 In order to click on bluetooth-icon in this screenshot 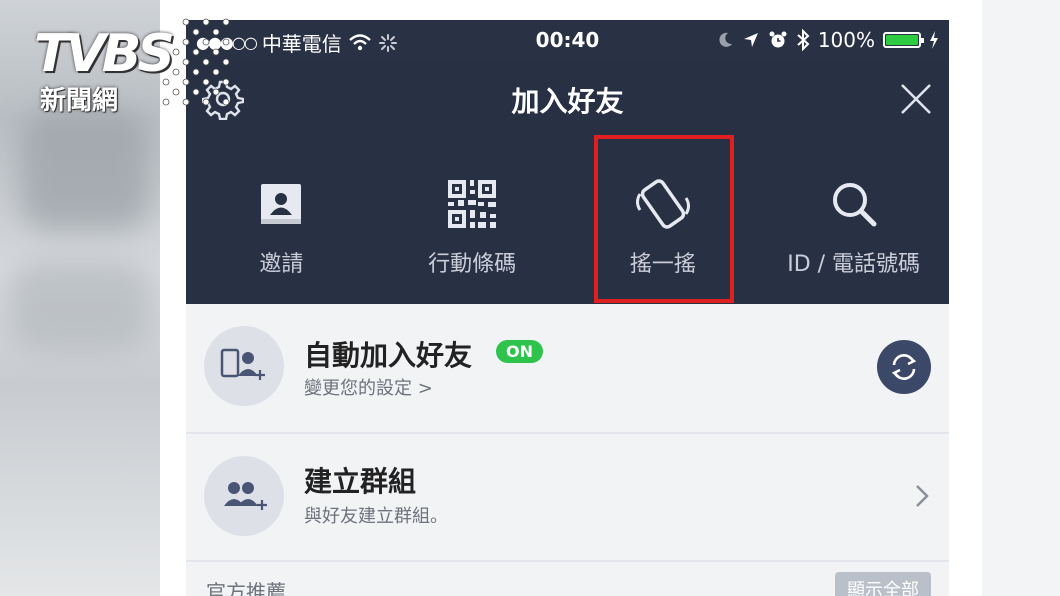, I will do `click(803, 40)`.